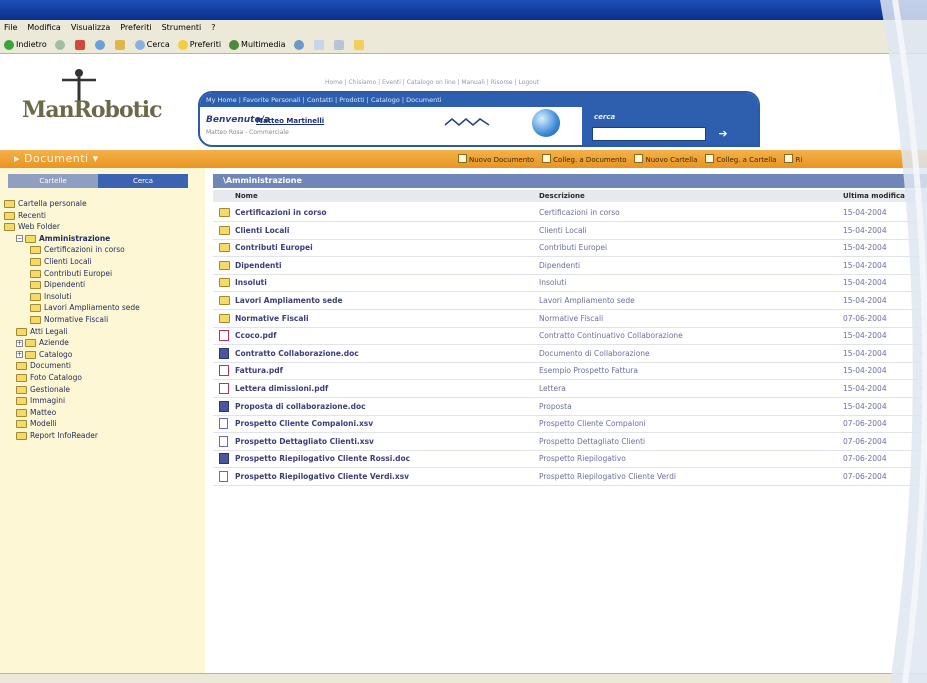 Image resolution: width=927 pixels, height=683 pixels. Describe the element at coordinates (246, 196) in the screenshot. I see `column-name: Nome` at that location.